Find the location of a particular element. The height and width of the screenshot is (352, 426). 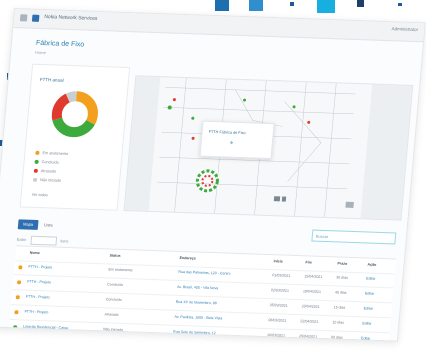

legend-label: Atrasado is located at coordinates (48, 171).